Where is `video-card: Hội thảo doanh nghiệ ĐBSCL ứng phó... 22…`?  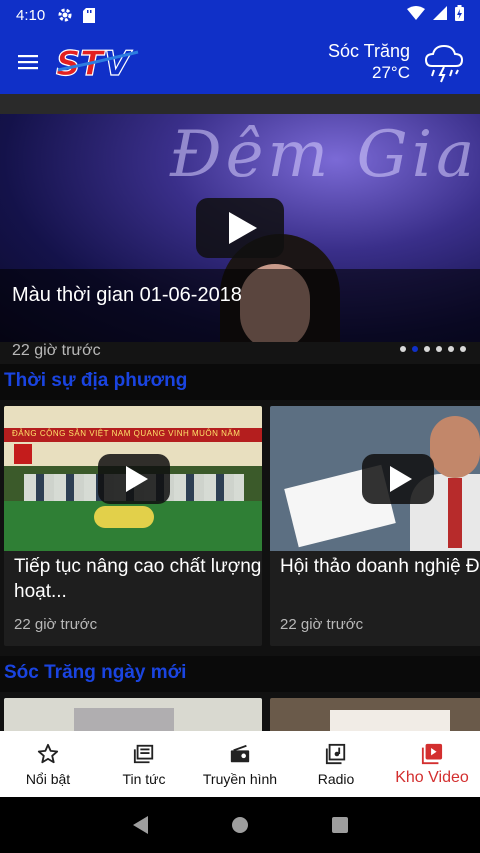
video-card: Hội thảo doanh nghiệ ĐBSCL ứng phó... 22… is located at coordinates (375, 526).